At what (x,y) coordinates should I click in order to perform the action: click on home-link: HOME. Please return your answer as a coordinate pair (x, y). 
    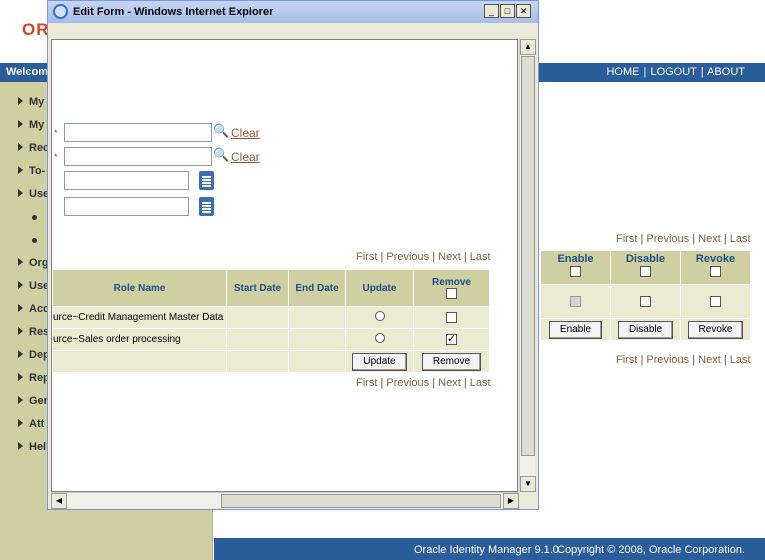
    Looking at the image, I should click on (622, 72).